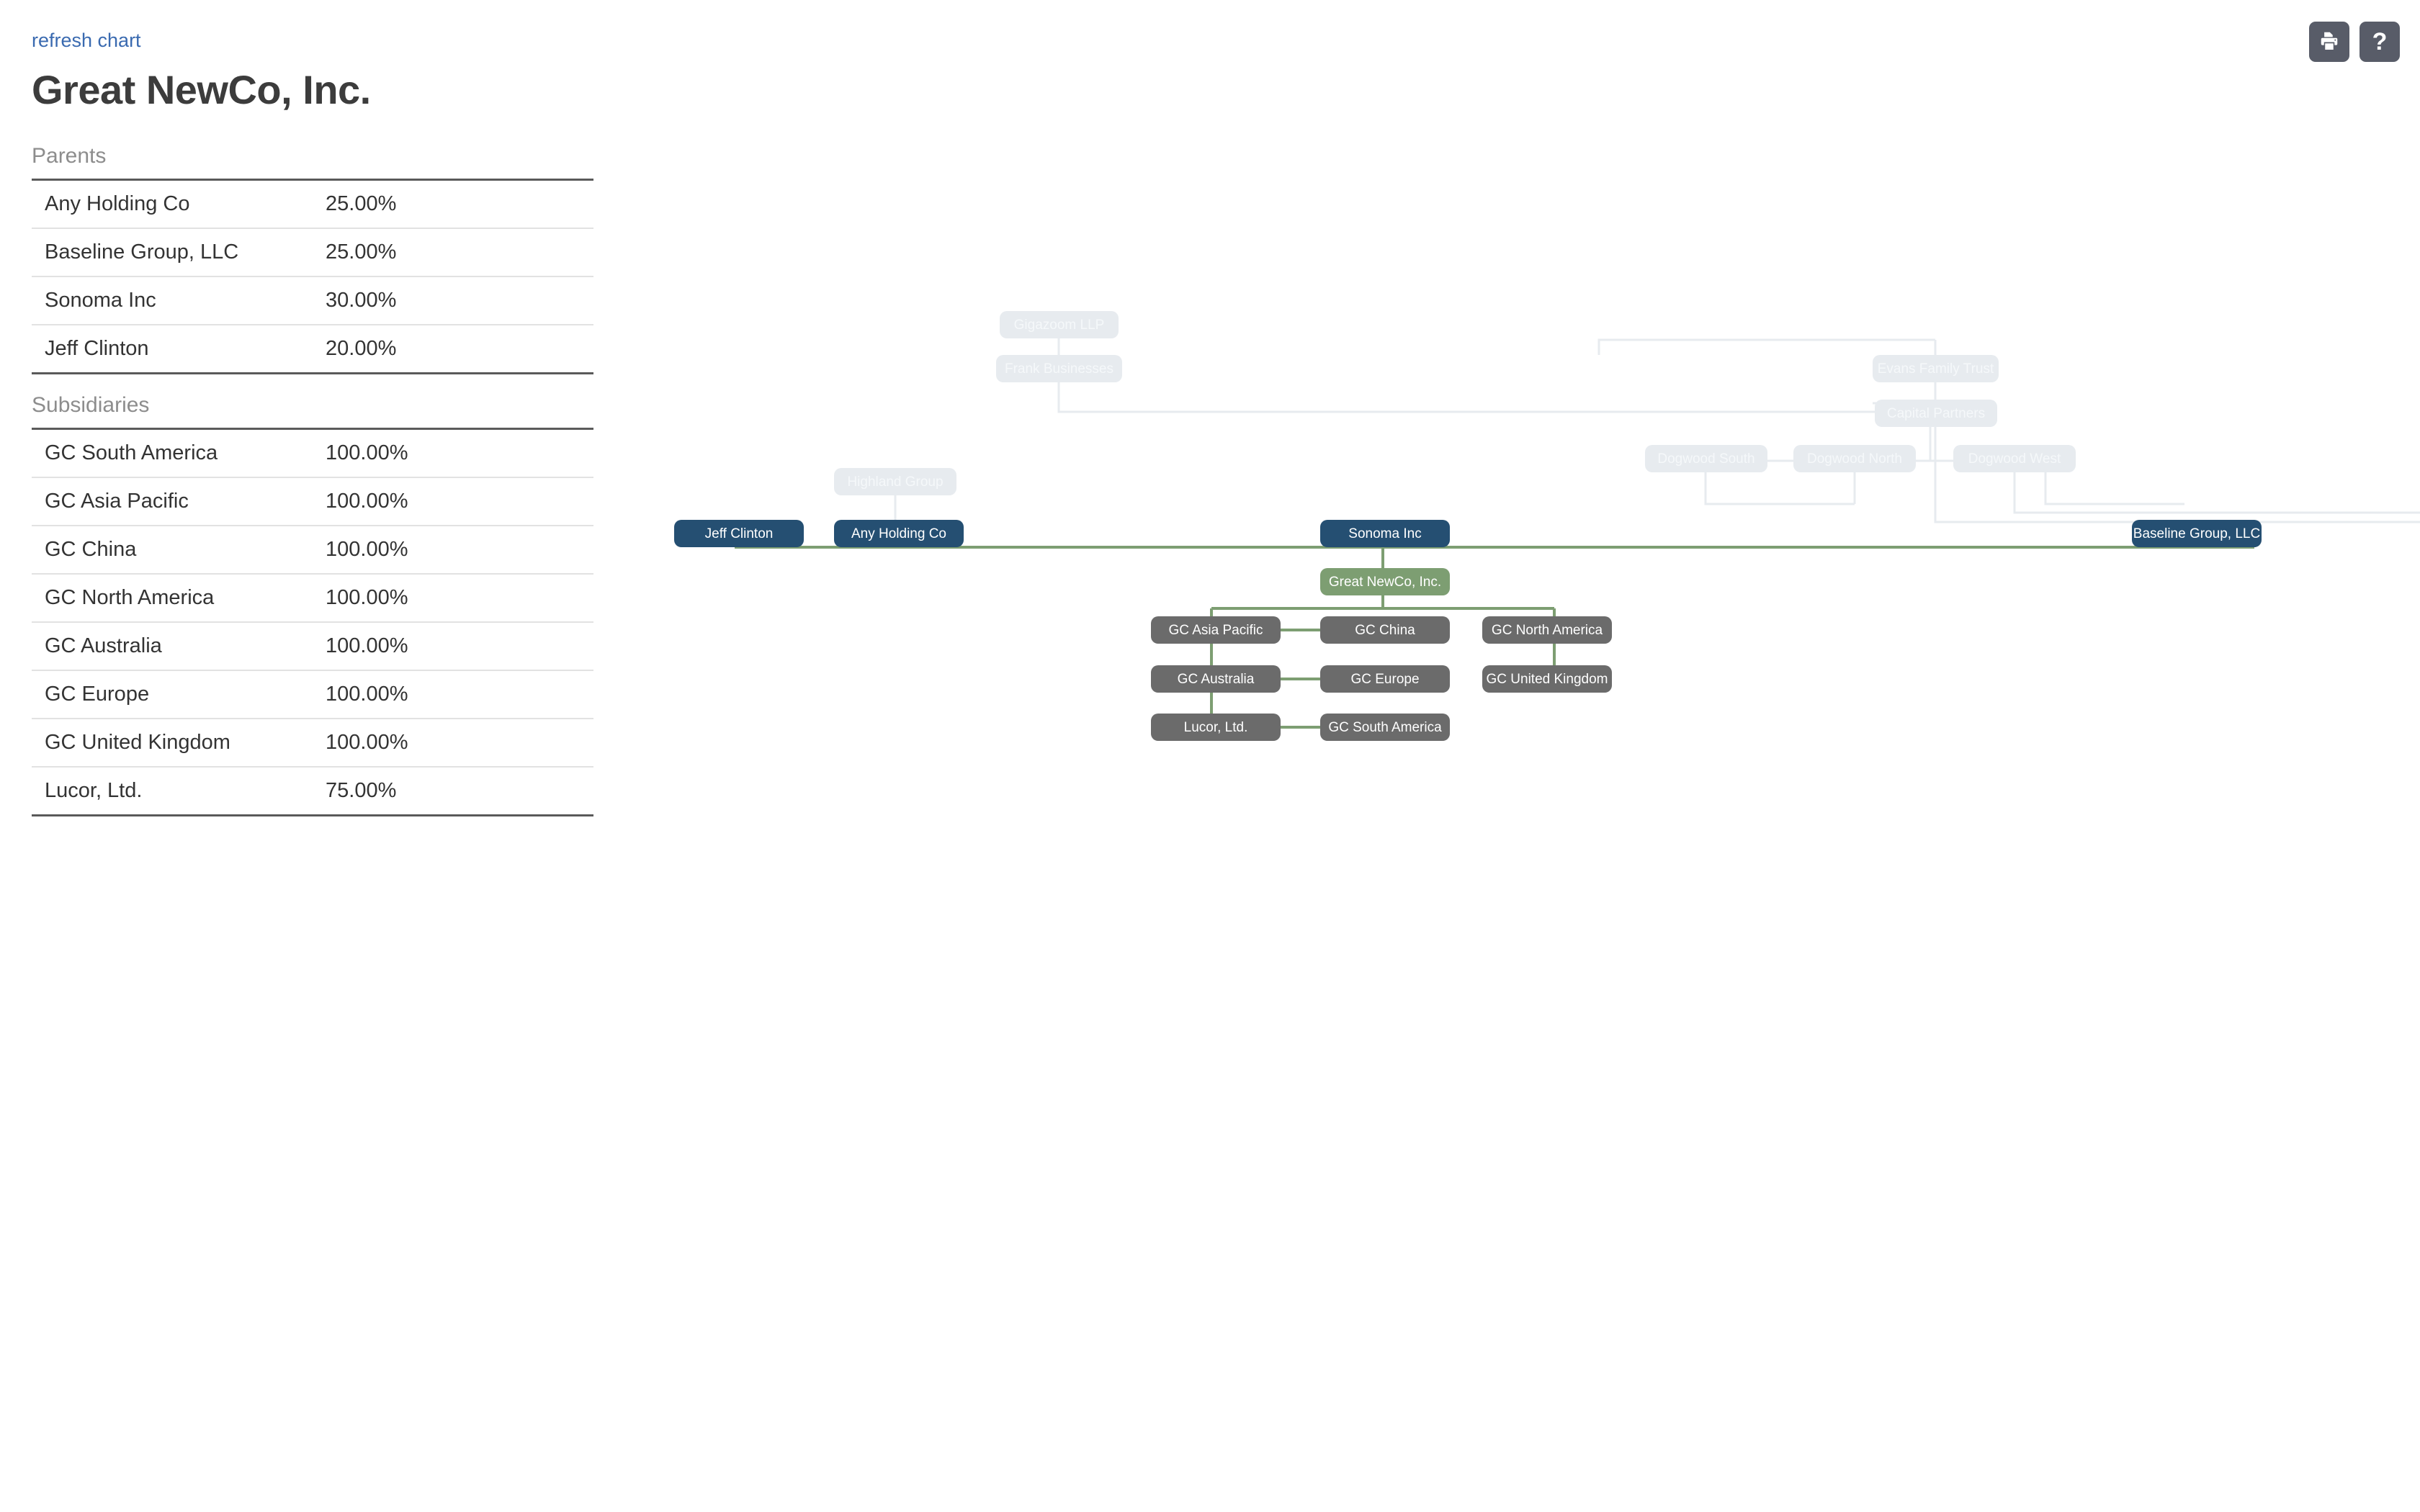 The height and width of the screenshot is (1512, 2420). I want to click on refresh-chart-link: refresh chart, so click(86, 40).